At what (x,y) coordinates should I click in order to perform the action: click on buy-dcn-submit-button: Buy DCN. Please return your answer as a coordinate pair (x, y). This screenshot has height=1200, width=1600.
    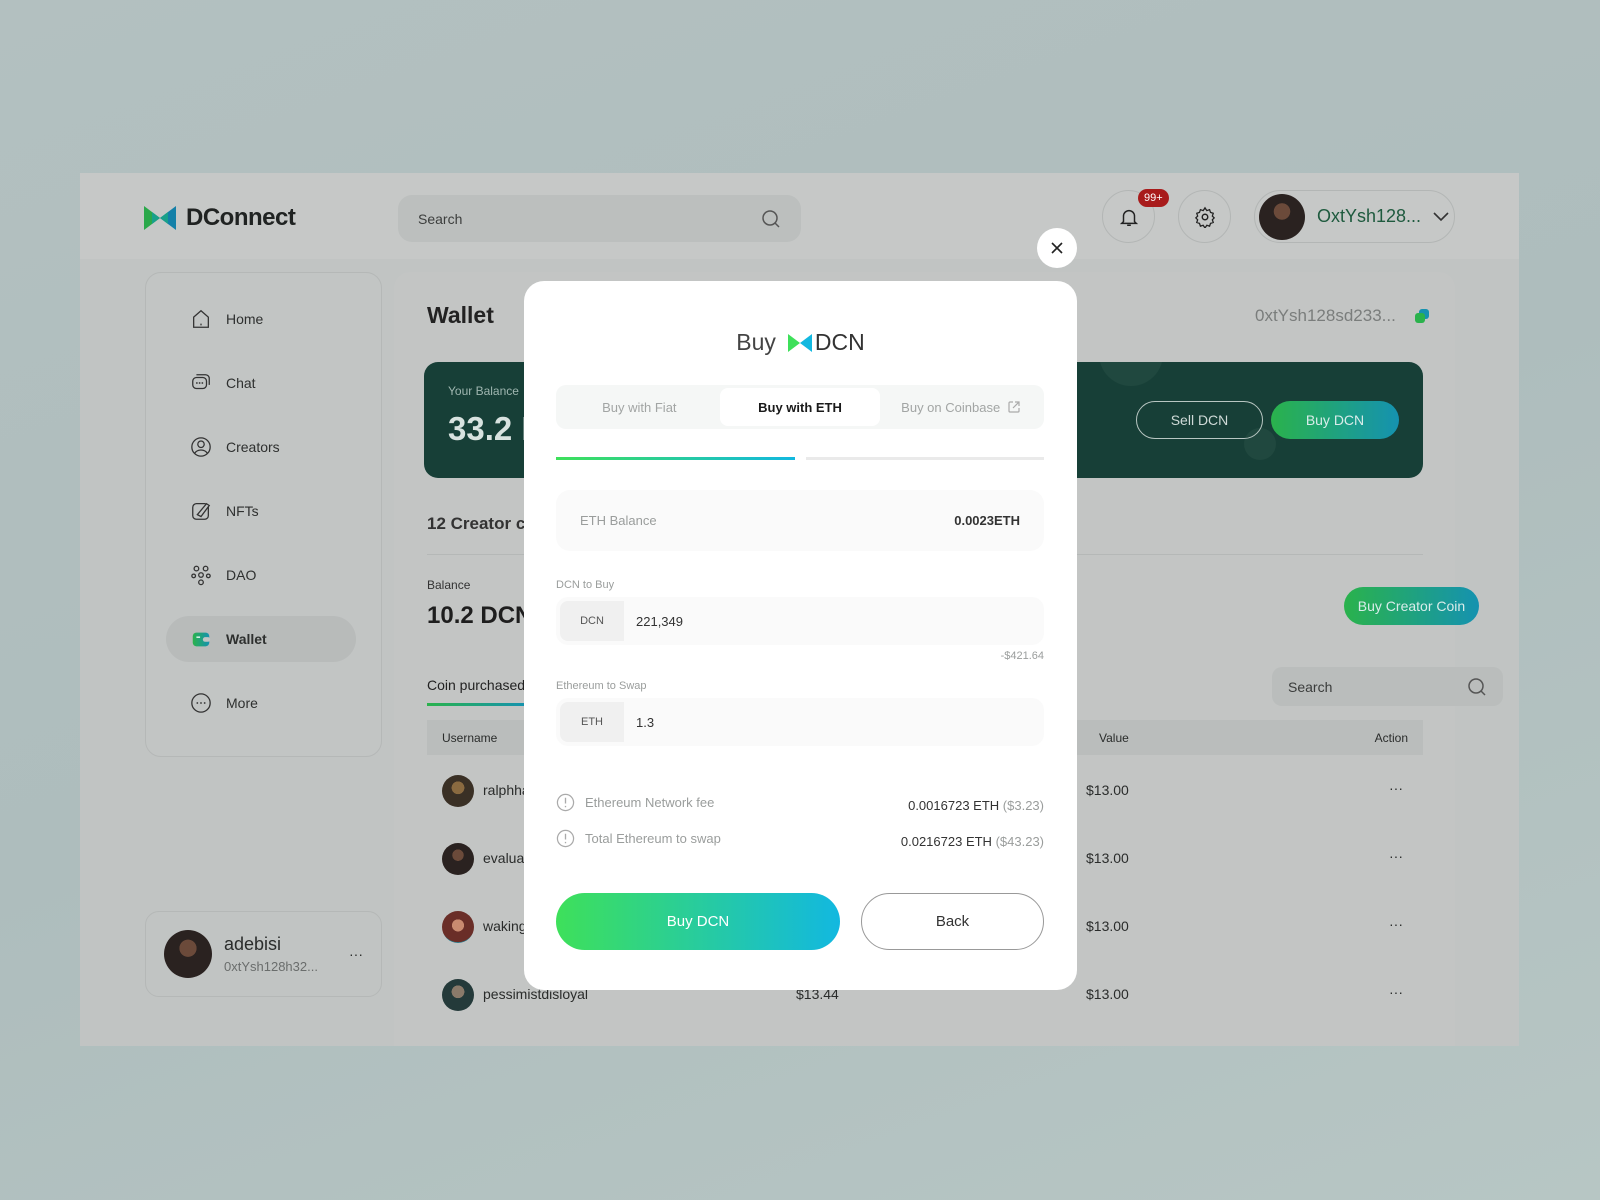
    Looking at the image, I should click on (698, 921).